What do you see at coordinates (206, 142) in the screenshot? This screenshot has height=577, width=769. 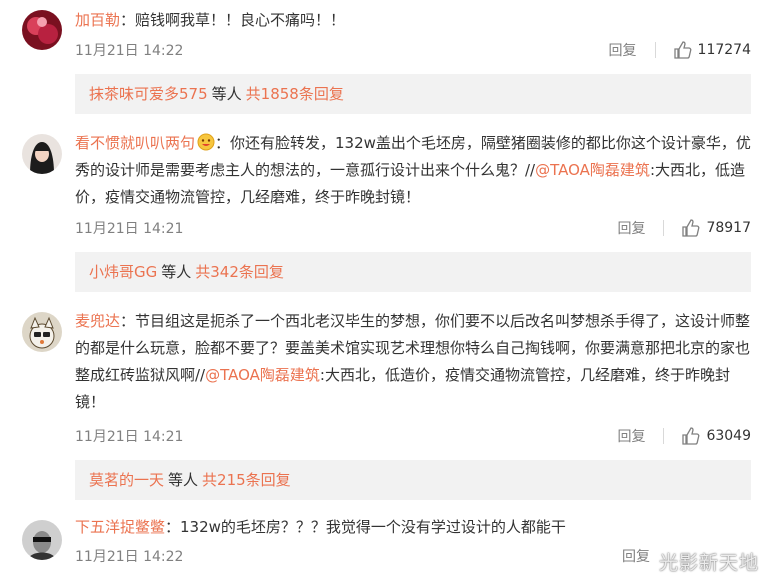 I see `smile-emoji-icon` at bounding box center [206, 142].